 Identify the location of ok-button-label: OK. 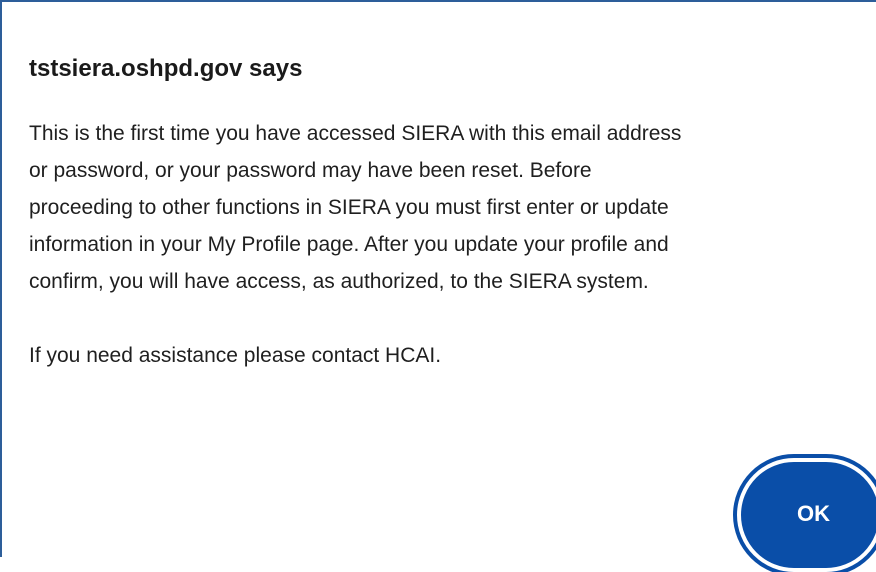
(813, 513).